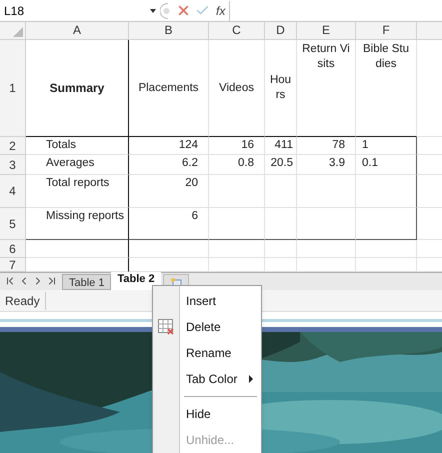  What do you see at coordinates (326, 146) in the screenshot?
I see `table-cell: 78` at bounding box center [326, 146].